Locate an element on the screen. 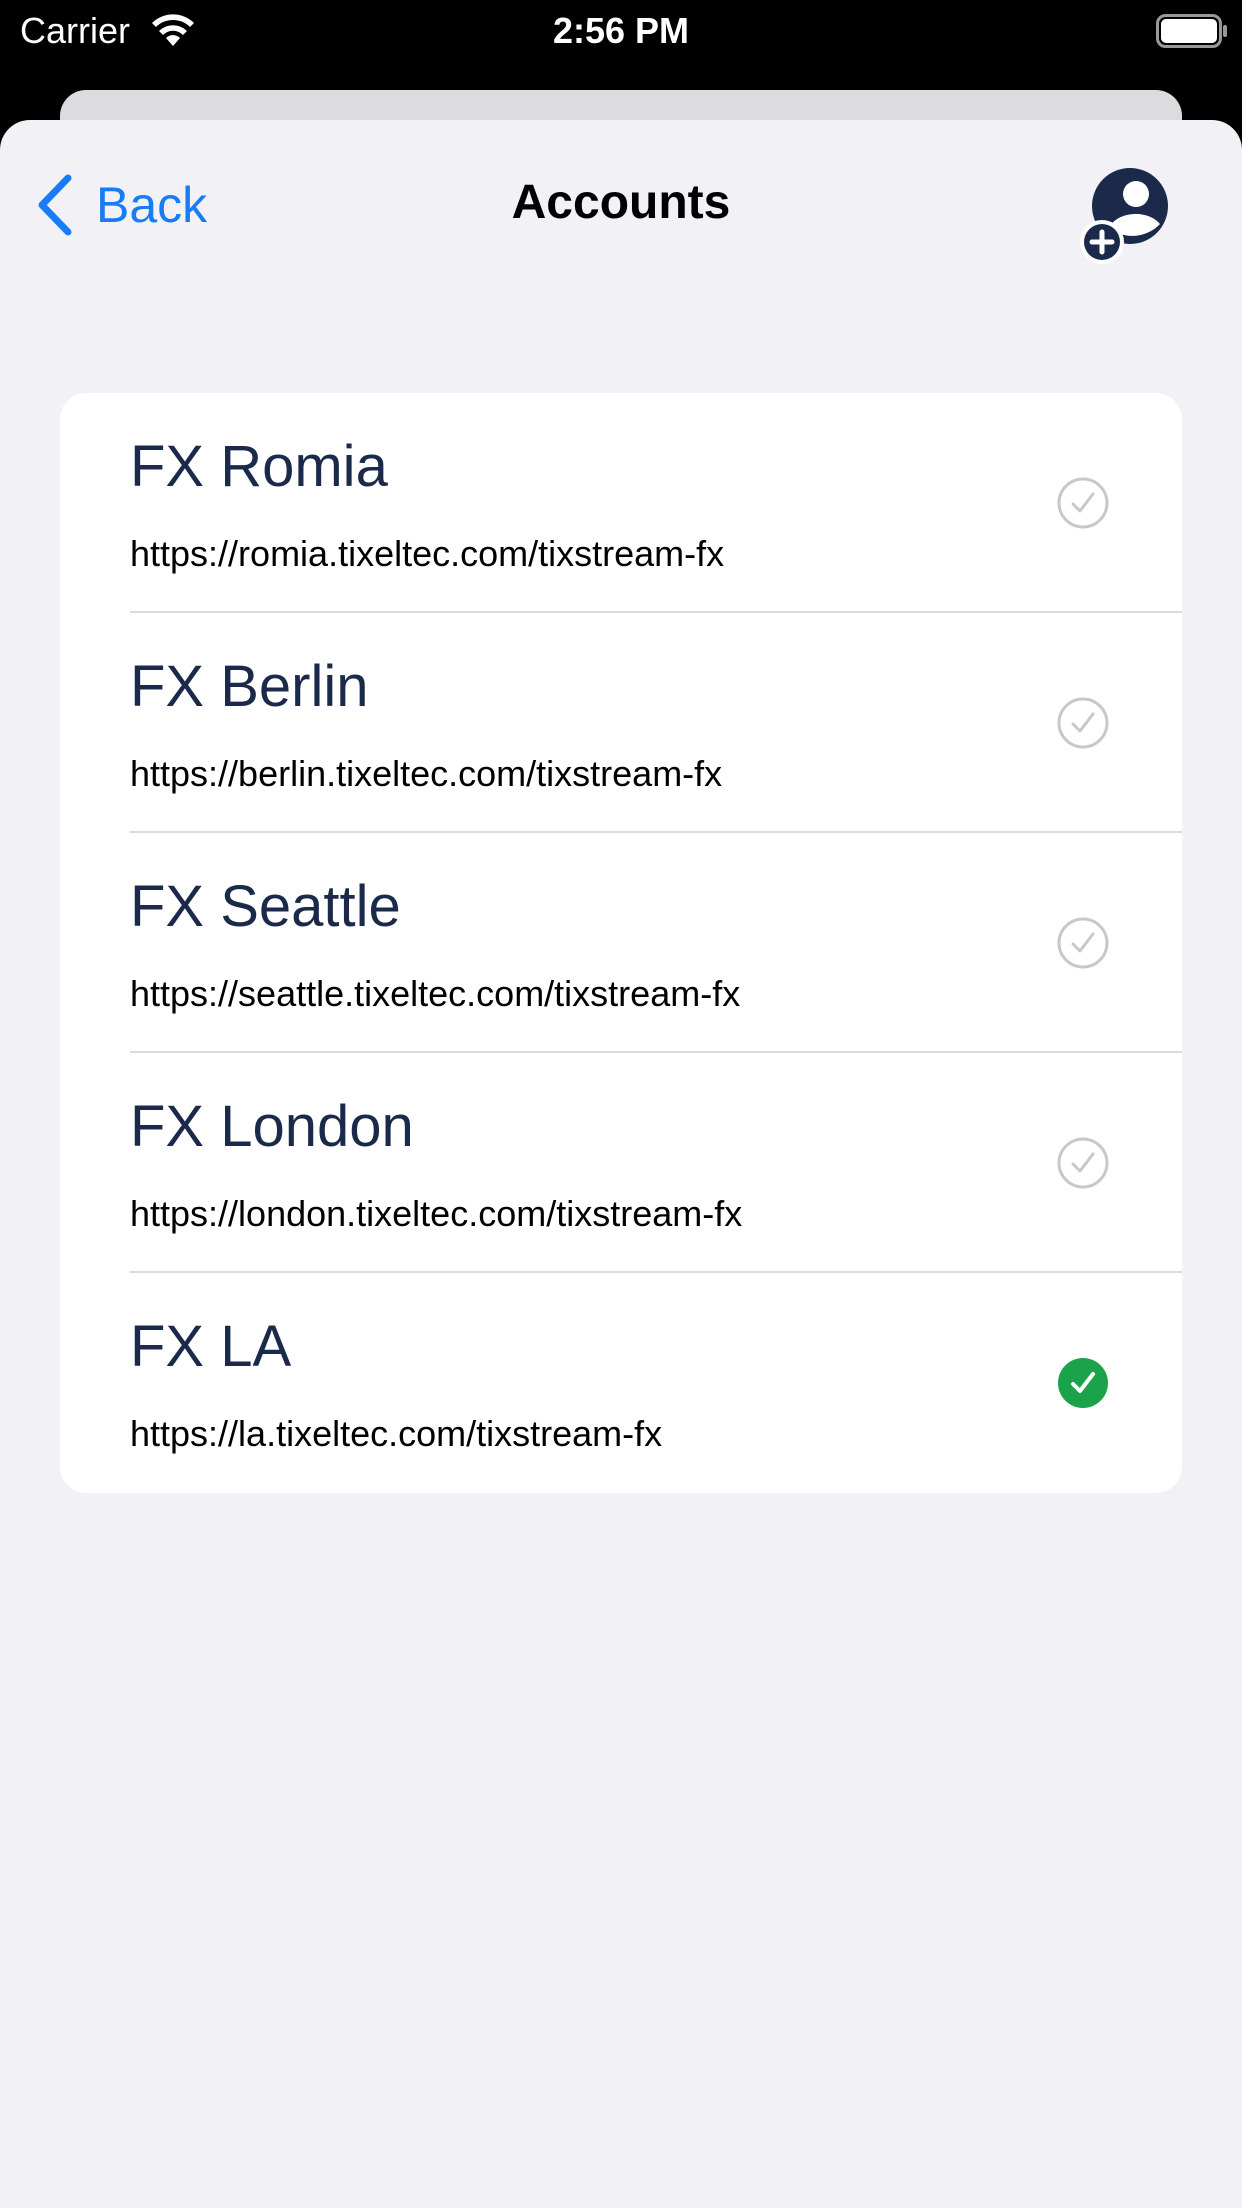 This screenshot has height=2208, width=1242. status-time: 2:56 PM is located at coordinates (621, 30).